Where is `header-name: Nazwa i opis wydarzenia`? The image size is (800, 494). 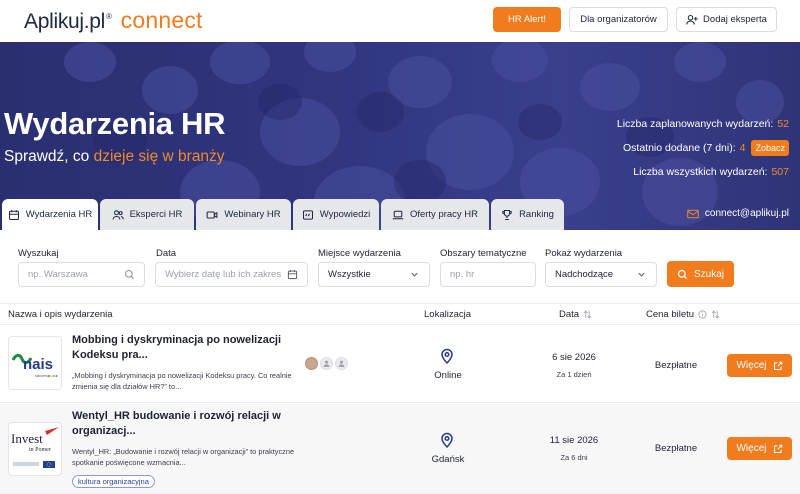
header-name: Nazwa i opis wydarzenia is located at coordinates (60, 314).